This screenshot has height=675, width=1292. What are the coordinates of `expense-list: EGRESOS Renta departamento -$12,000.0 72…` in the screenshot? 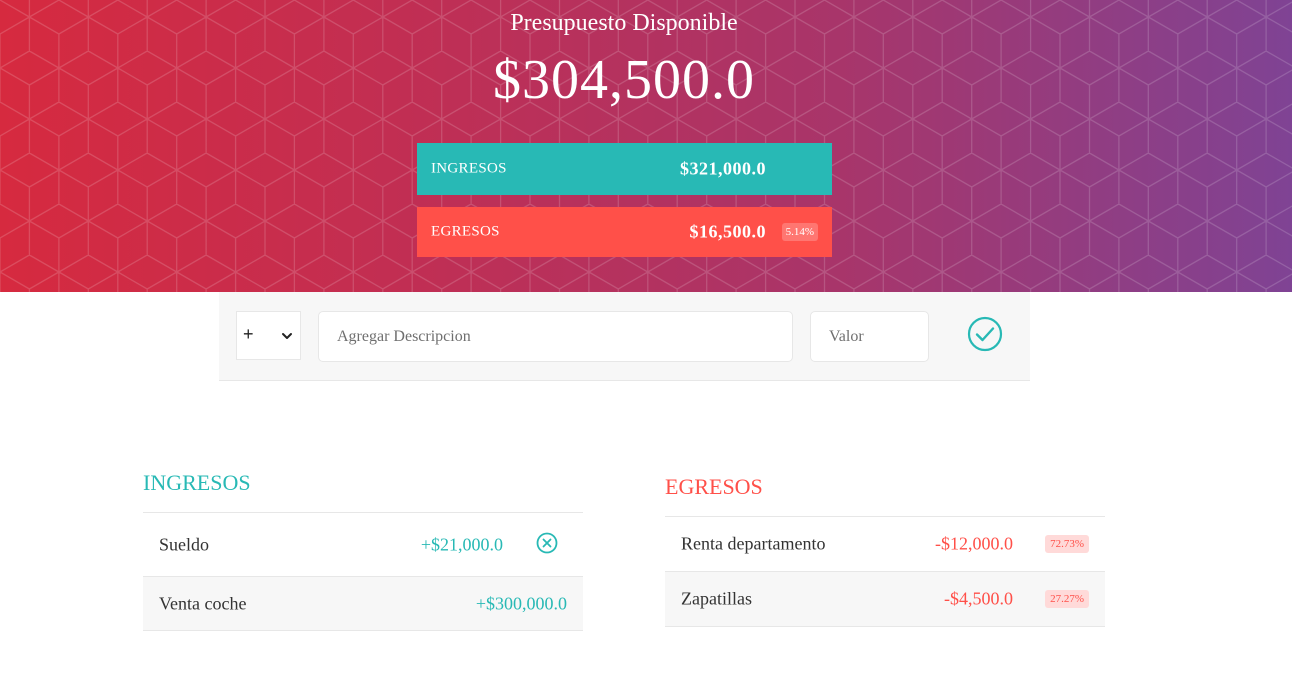 It's located at (885, 549).